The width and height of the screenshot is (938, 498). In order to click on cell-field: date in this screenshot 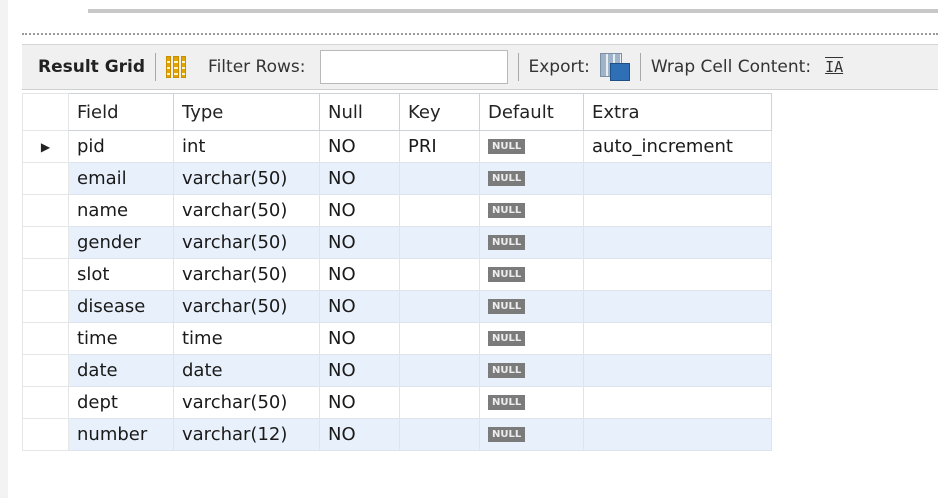, I will do `click(121, 370)`.